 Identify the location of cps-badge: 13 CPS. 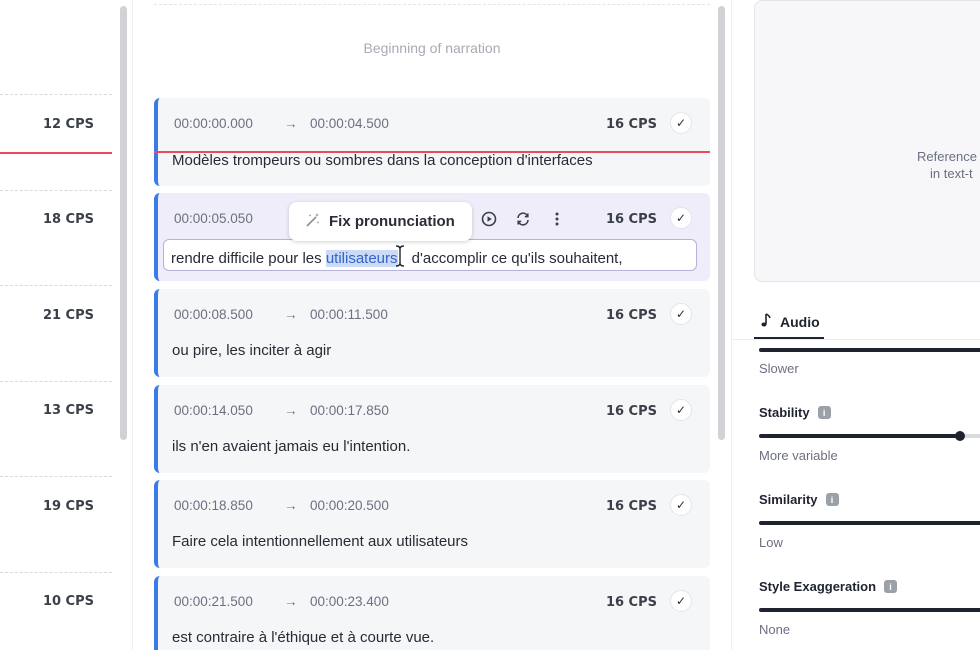
(68, 410).